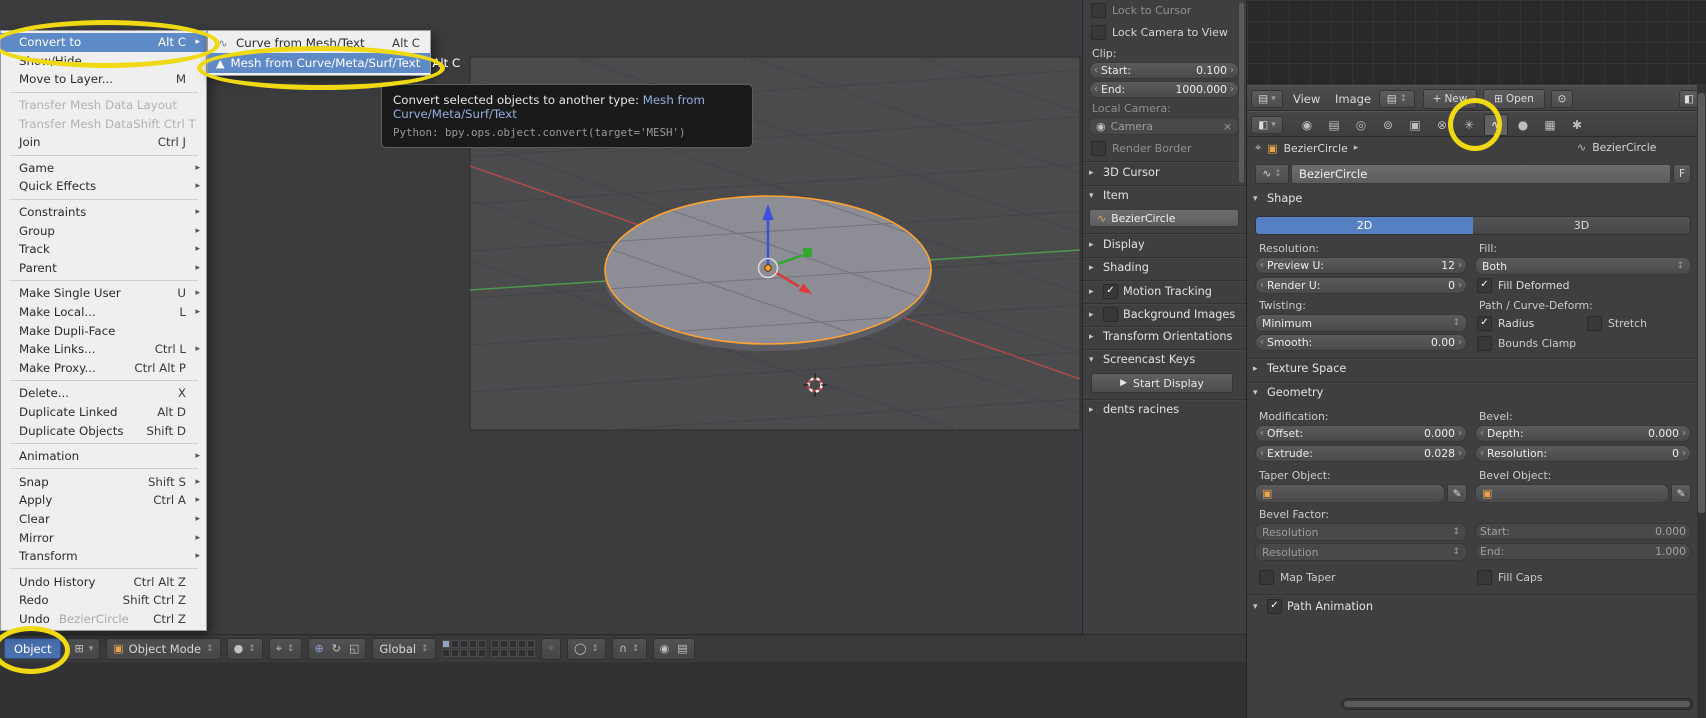  What do you see at coordinates (1288, 392) in the screenshot?
I see `panel-header-geometry: ▾ Geometry` at bounding box center [1288, 392].